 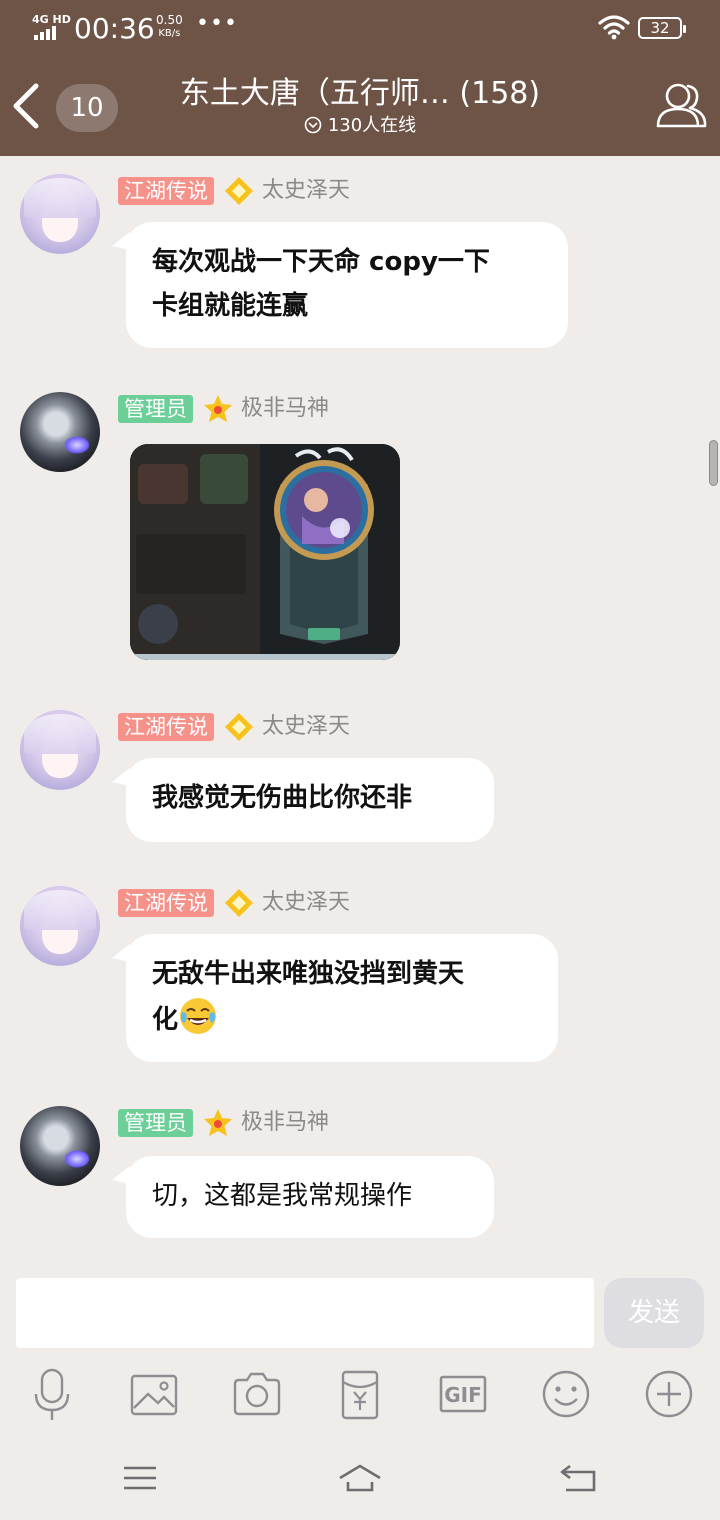 I want to click on message-input, so click(x=305, y=1313).